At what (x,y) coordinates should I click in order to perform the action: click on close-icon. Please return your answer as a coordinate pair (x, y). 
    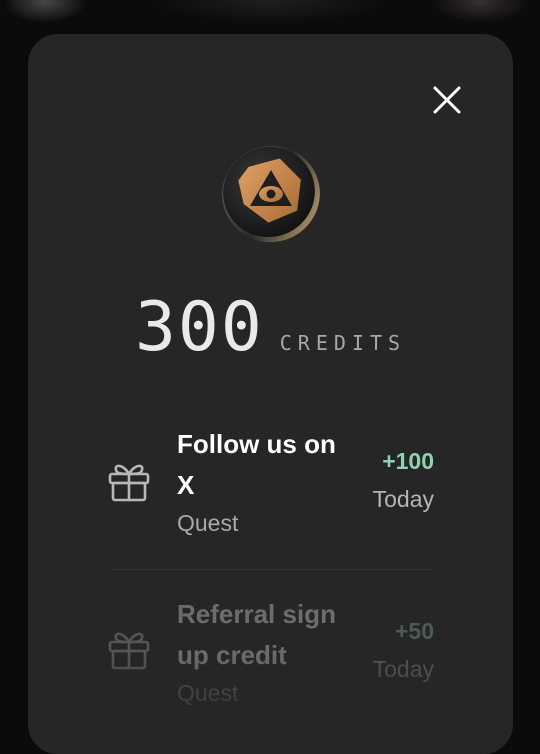
    Looking at the image, I should click on (447, 100).